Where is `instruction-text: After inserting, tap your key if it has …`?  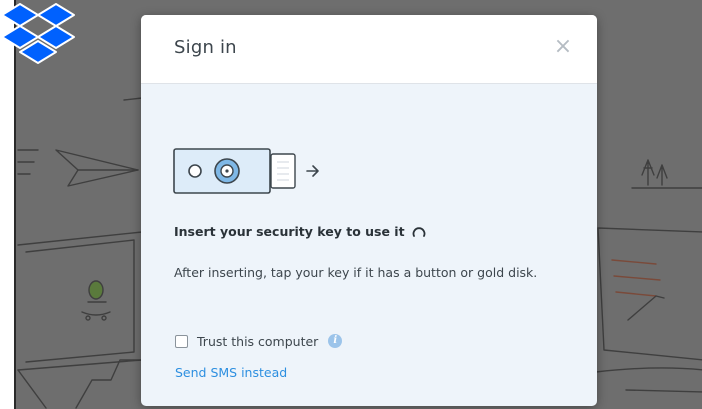
instruction-text: After inserting, tap your key if it has … is located at coordinates (356, 272).